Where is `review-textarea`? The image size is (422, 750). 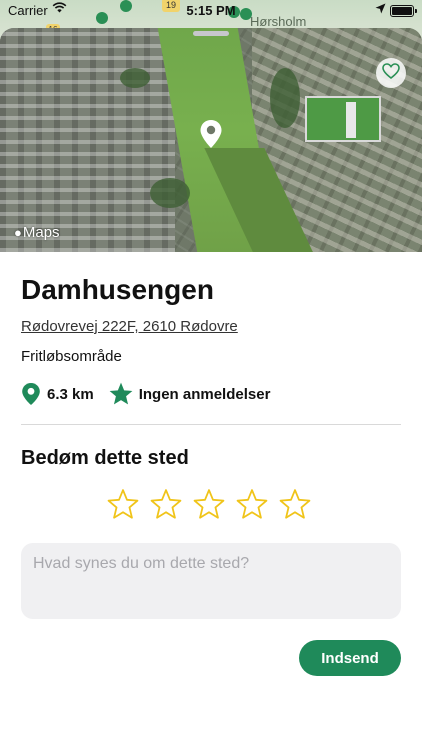
review-textarea is located at coordinates (211, 581).